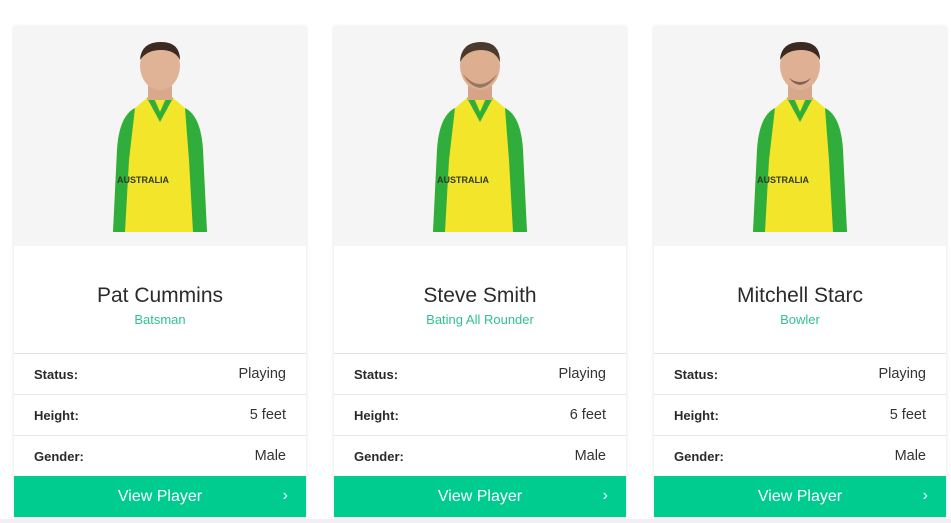  I want to click on page-divider, so click(475, 521).